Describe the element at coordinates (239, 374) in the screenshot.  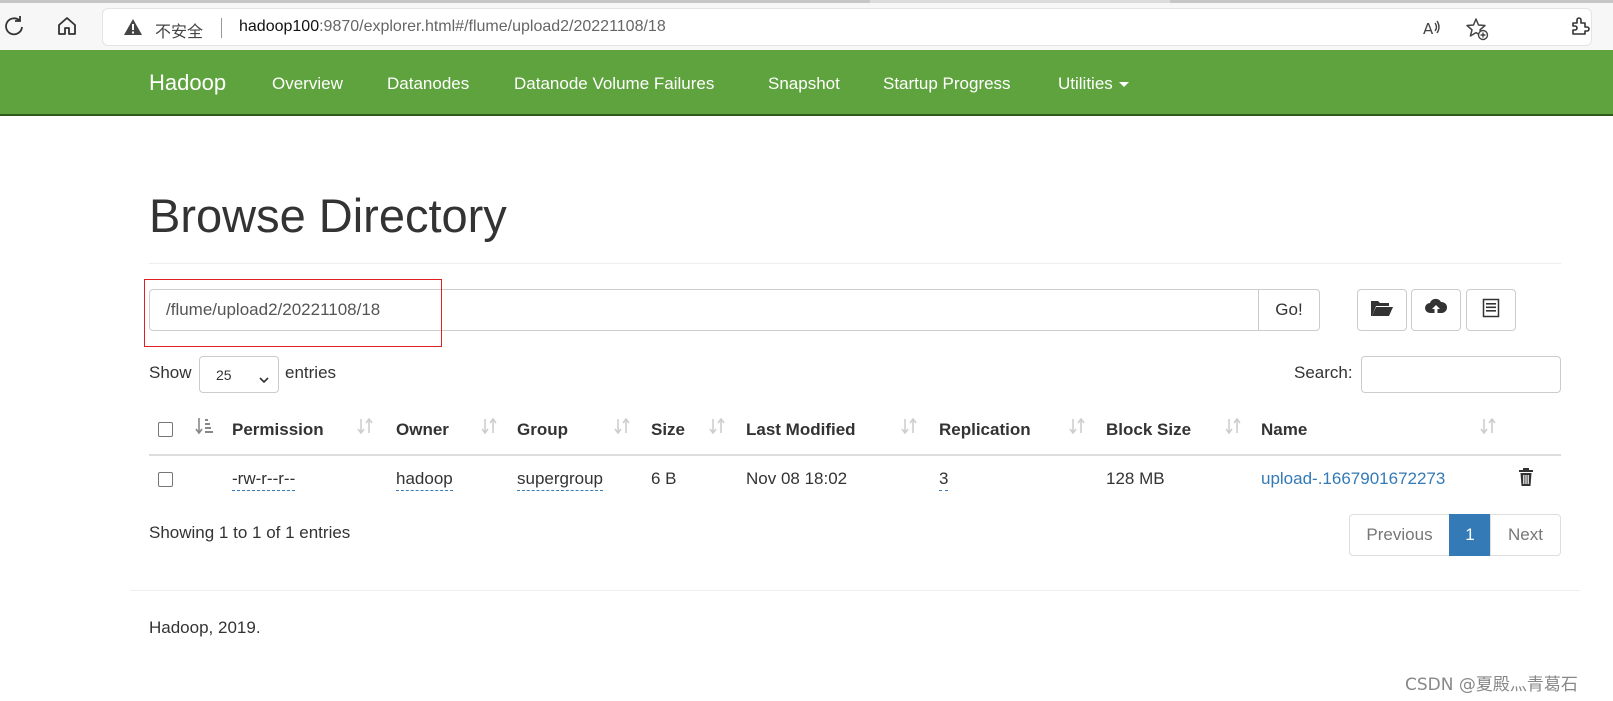
I see `entries-per-page-select: 25` at that location.